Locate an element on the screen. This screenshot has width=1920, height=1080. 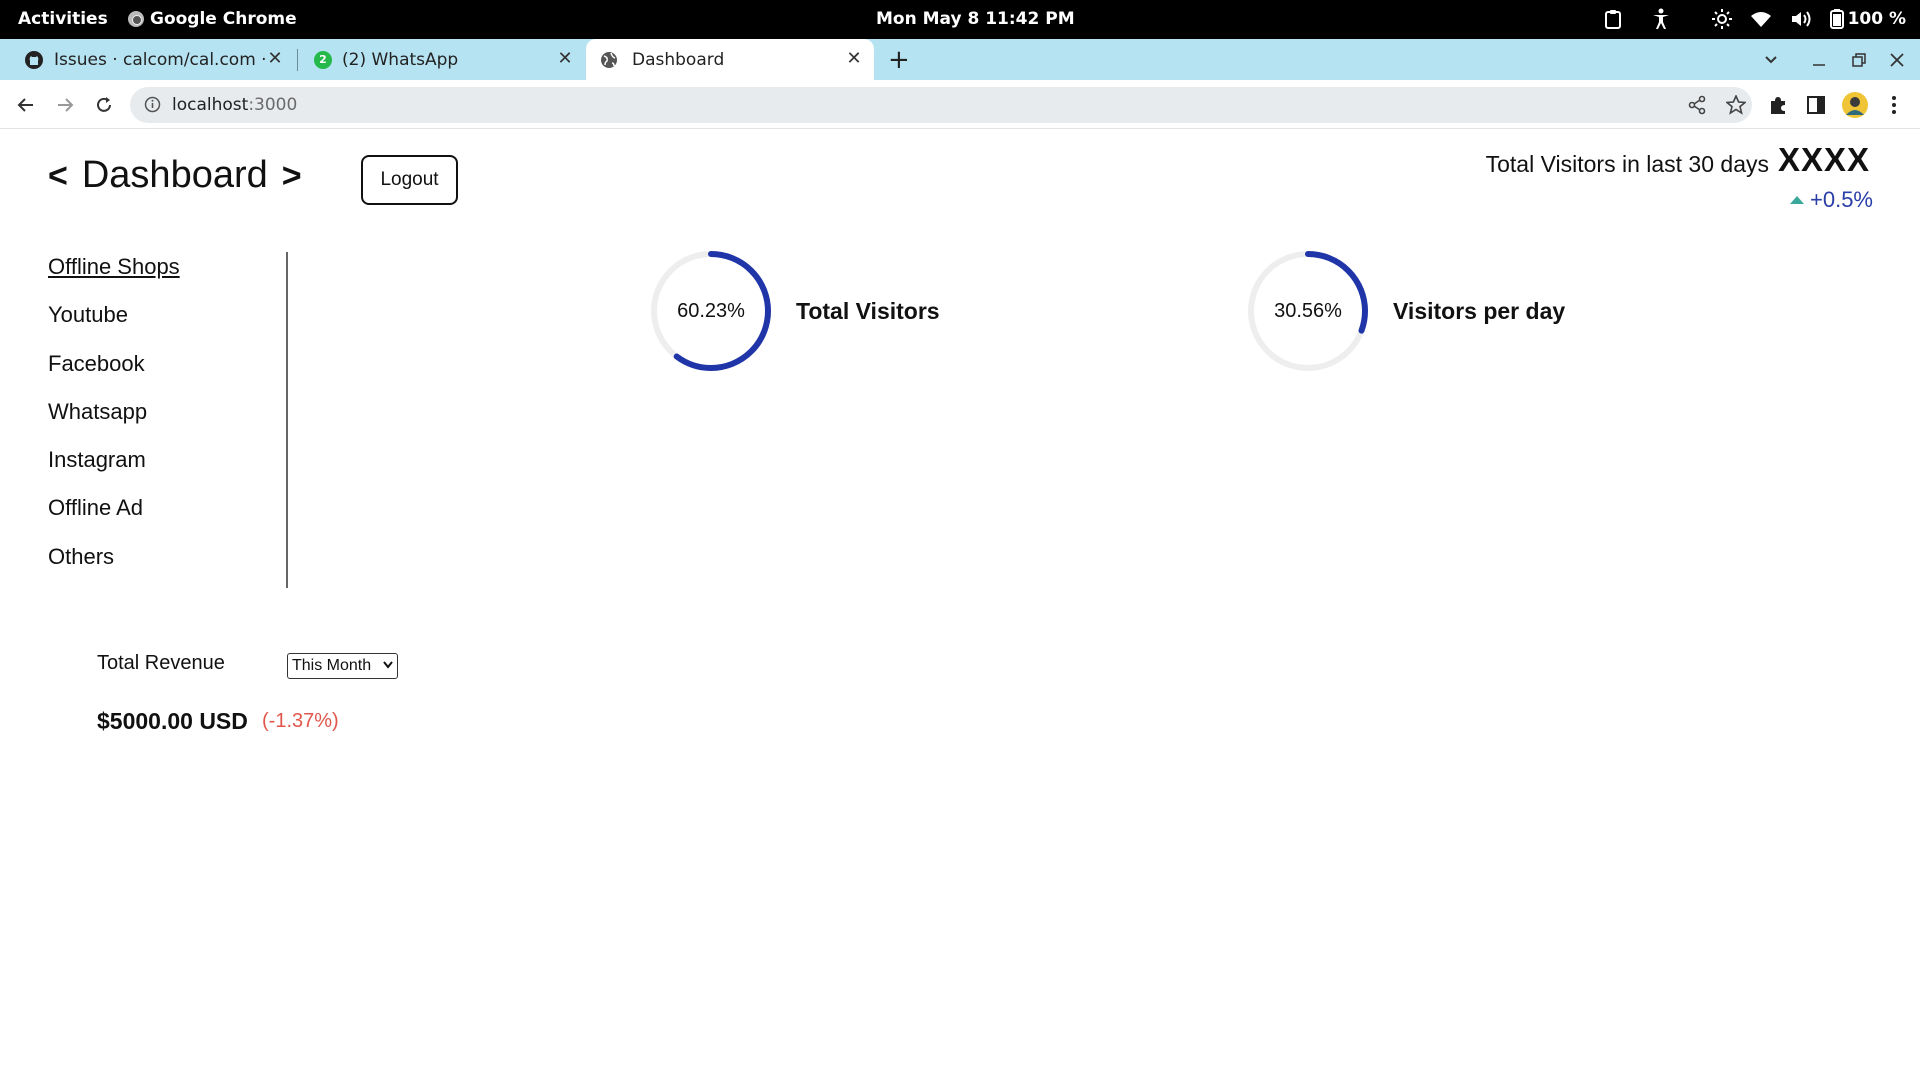
url-host: localhost is located at coordinates (210, 105).